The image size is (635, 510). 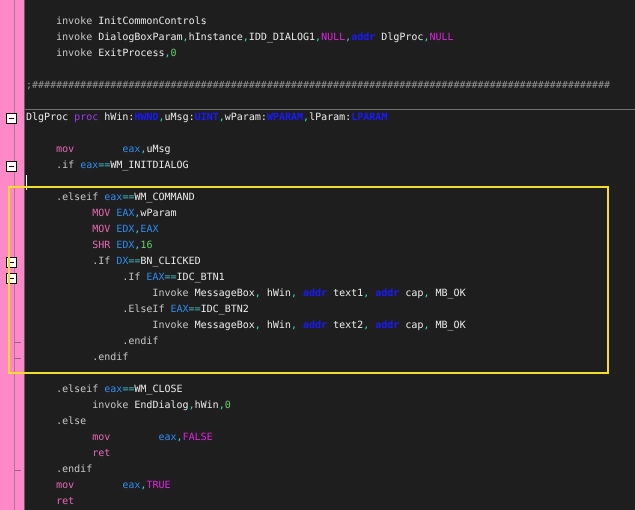 What do you see at coordinates (134, 214) in the screenshot?
I see `code-line: MOV EAX,wParam` at bounding box center [134, 214].